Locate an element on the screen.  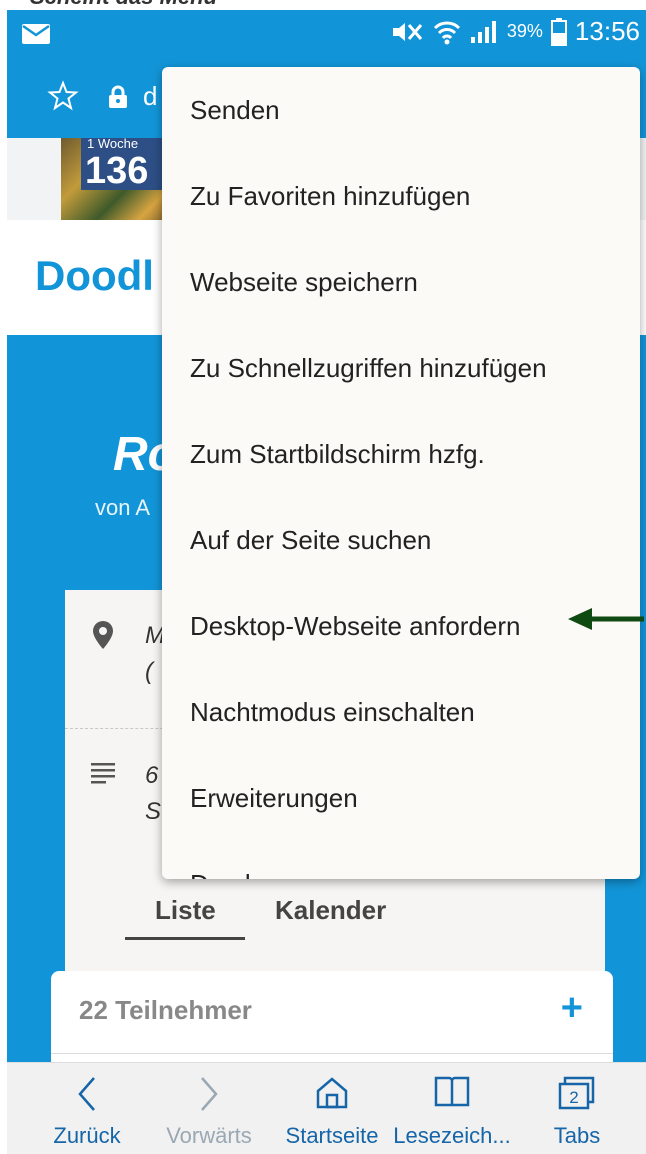
menu-item-add-favorite: Zu Favoriten hinzufügen is located at coordinates (401, 196).